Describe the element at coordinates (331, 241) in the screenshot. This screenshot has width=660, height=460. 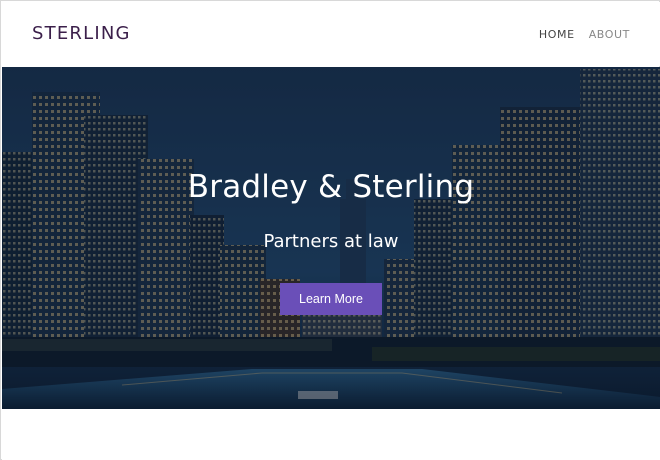
I see `hero-subtitle: Partners at law` at that location.